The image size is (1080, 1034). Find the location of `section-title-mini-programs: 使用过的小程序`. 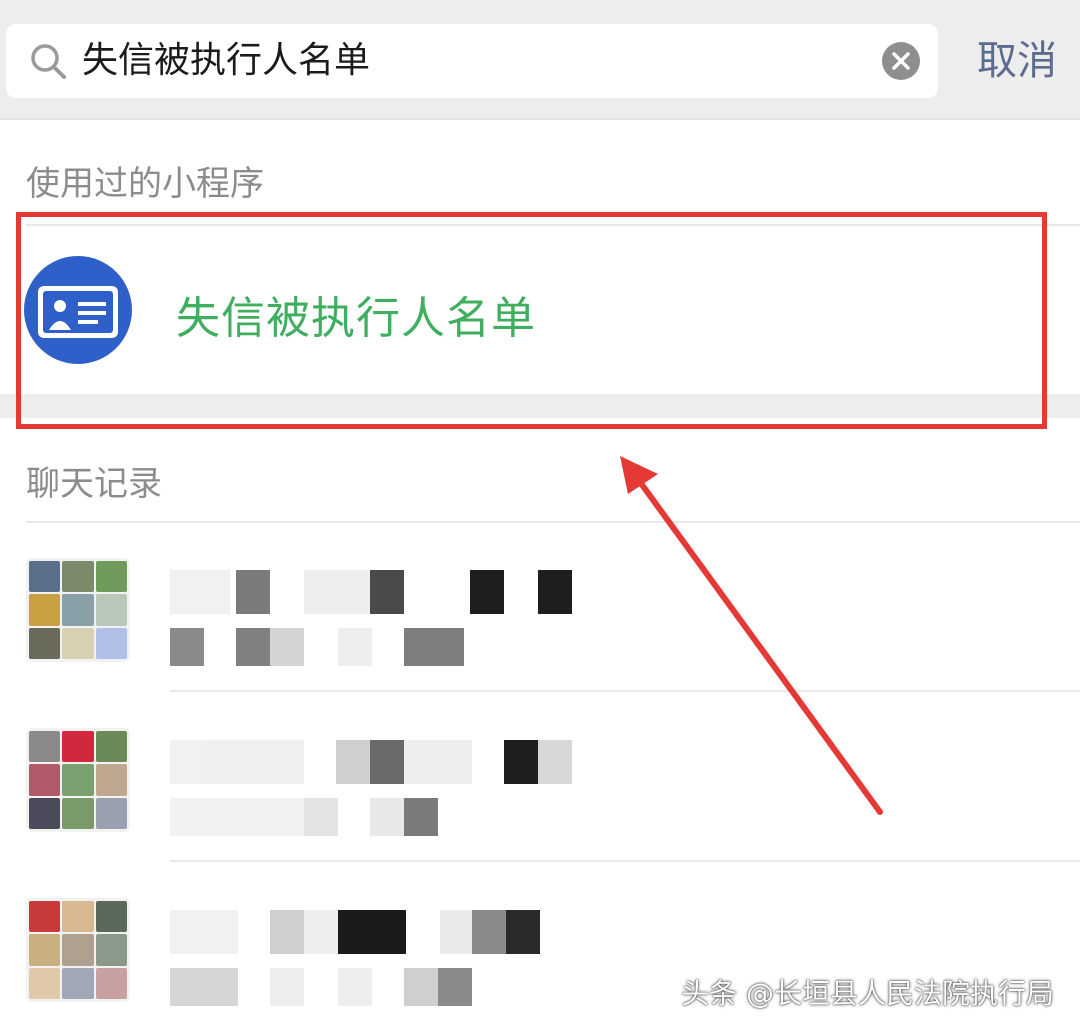

section-title-mini-programs: 使用过的小程序 is located at coordinates (145, 184).